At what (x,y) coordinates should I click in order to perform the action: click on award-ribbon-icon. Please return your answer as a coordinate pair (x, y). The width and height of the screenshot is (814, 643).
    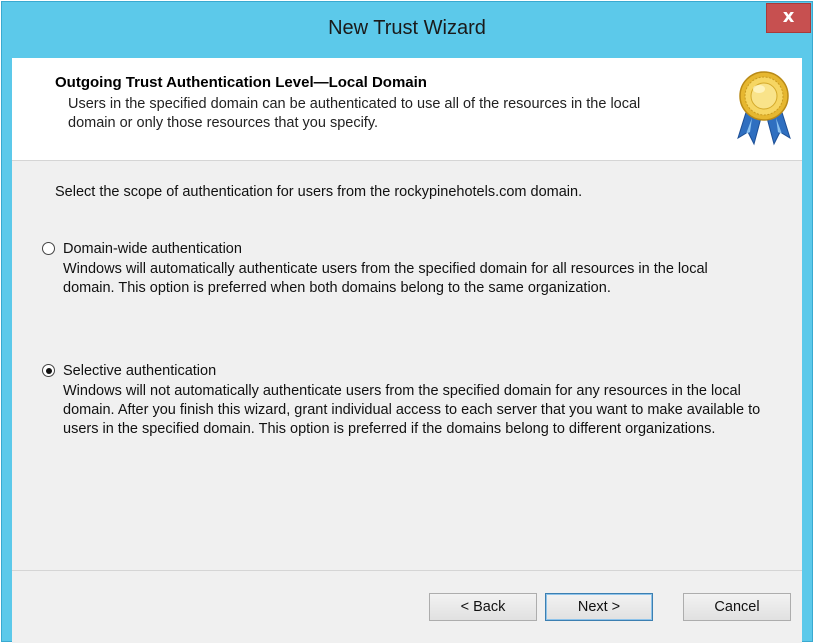
    Looking at the image, I should click on (764, 108).